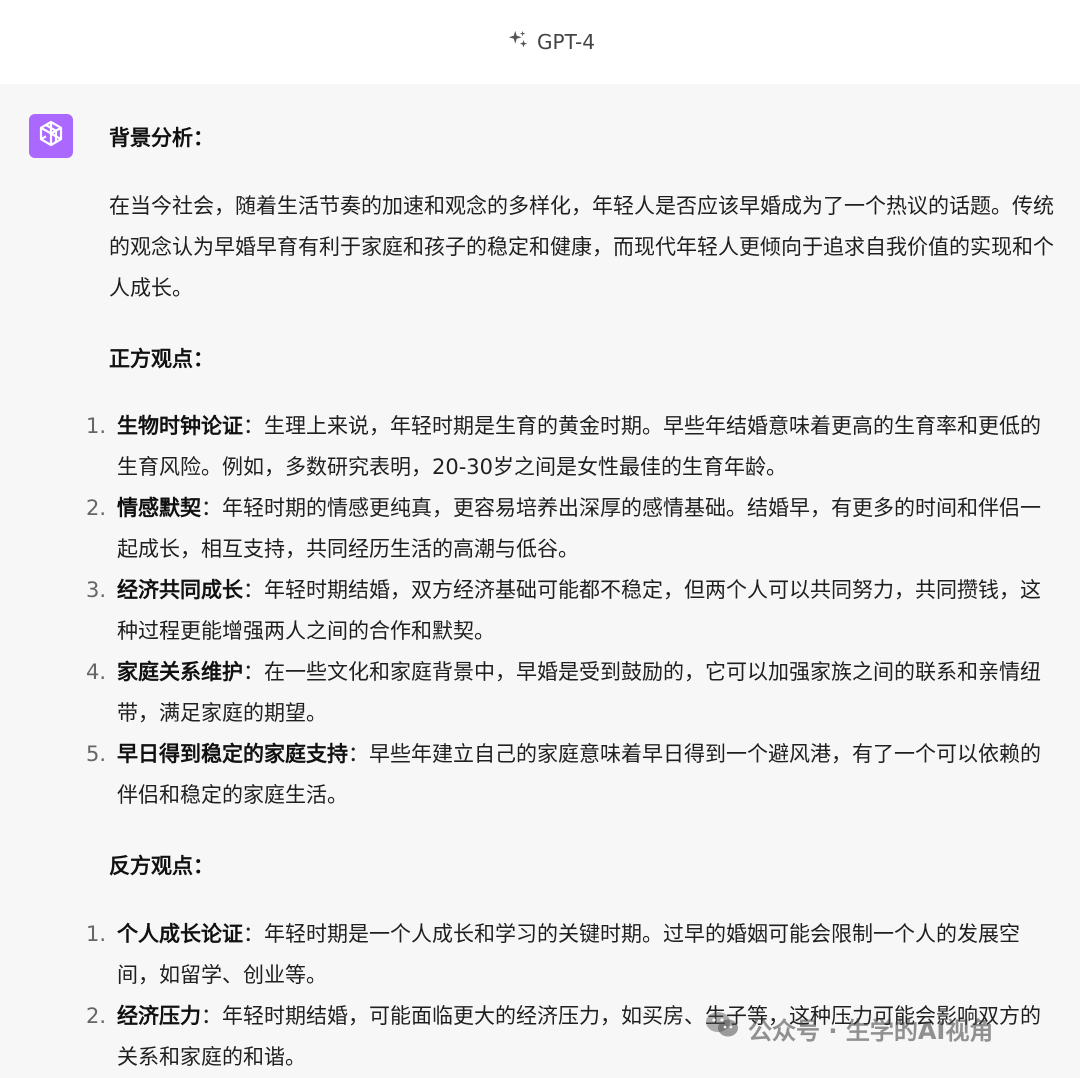 The height and width of the screenshot is (1078, 1080). What do you see at coordinates (518, 42) in the screenshot?
I see `sparkles-icon` at bounding box center [518, 42].